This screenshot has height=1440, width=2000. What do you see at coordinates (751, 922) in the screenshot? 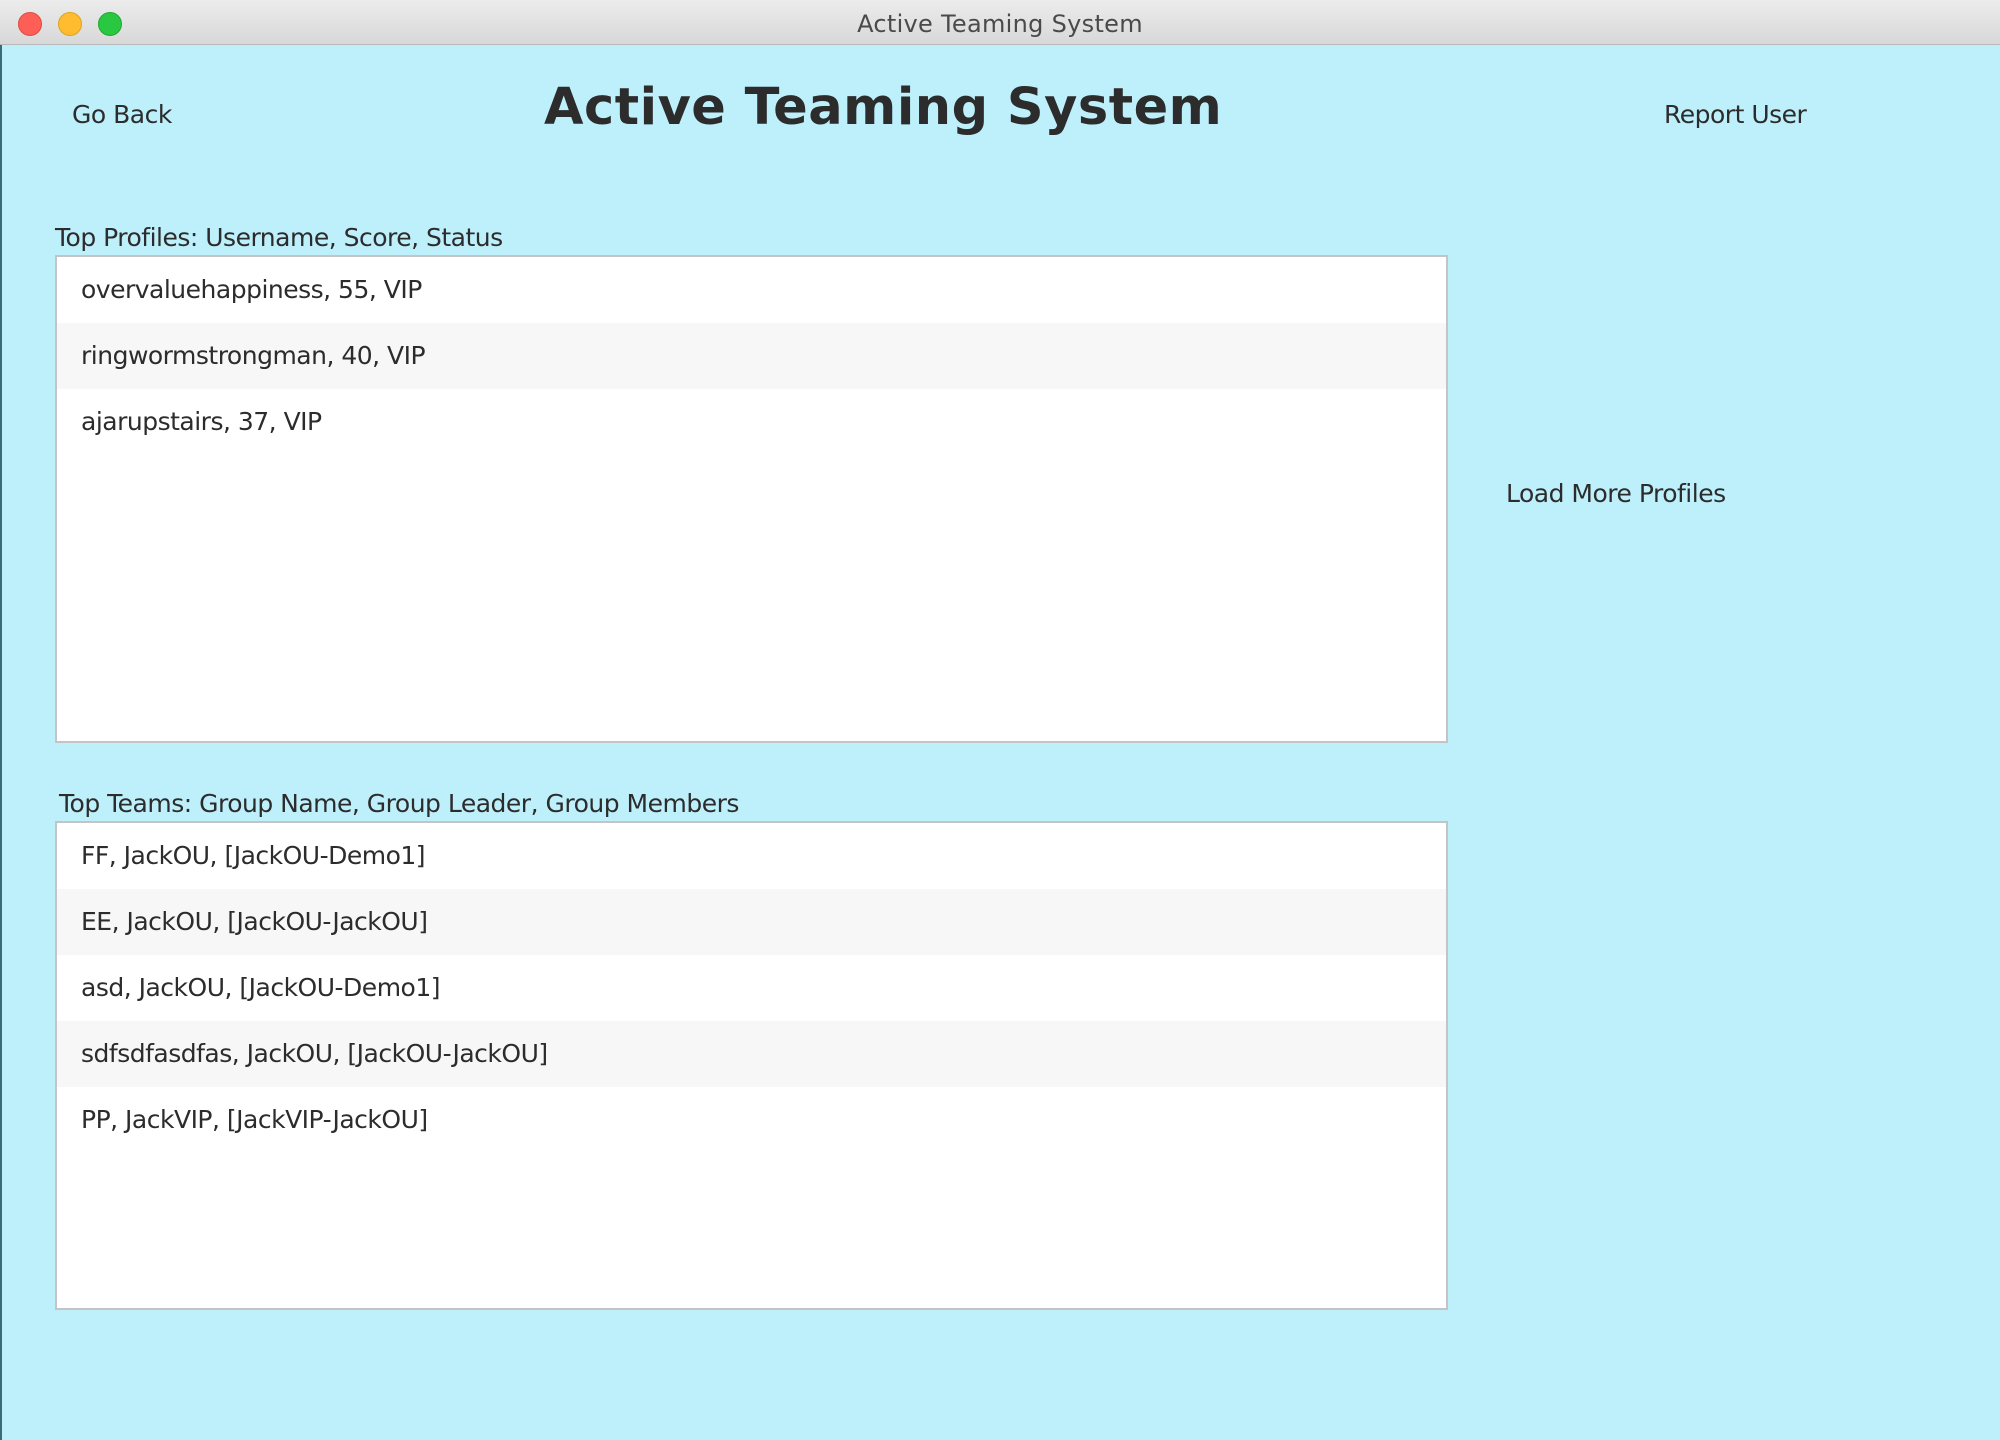
I see `team-list-item: EE, JackOU, [JackOU-JackOU]` at bounding box center [751, 922].